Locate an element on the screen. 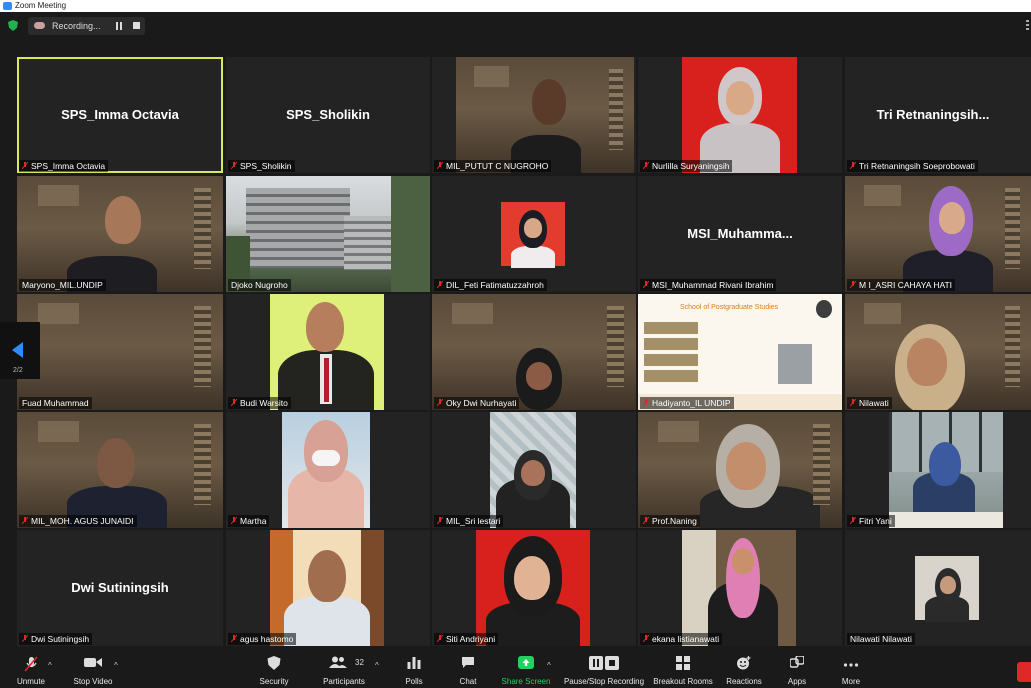  video-tile: agus hastomo is located at coordinates (328, 588).